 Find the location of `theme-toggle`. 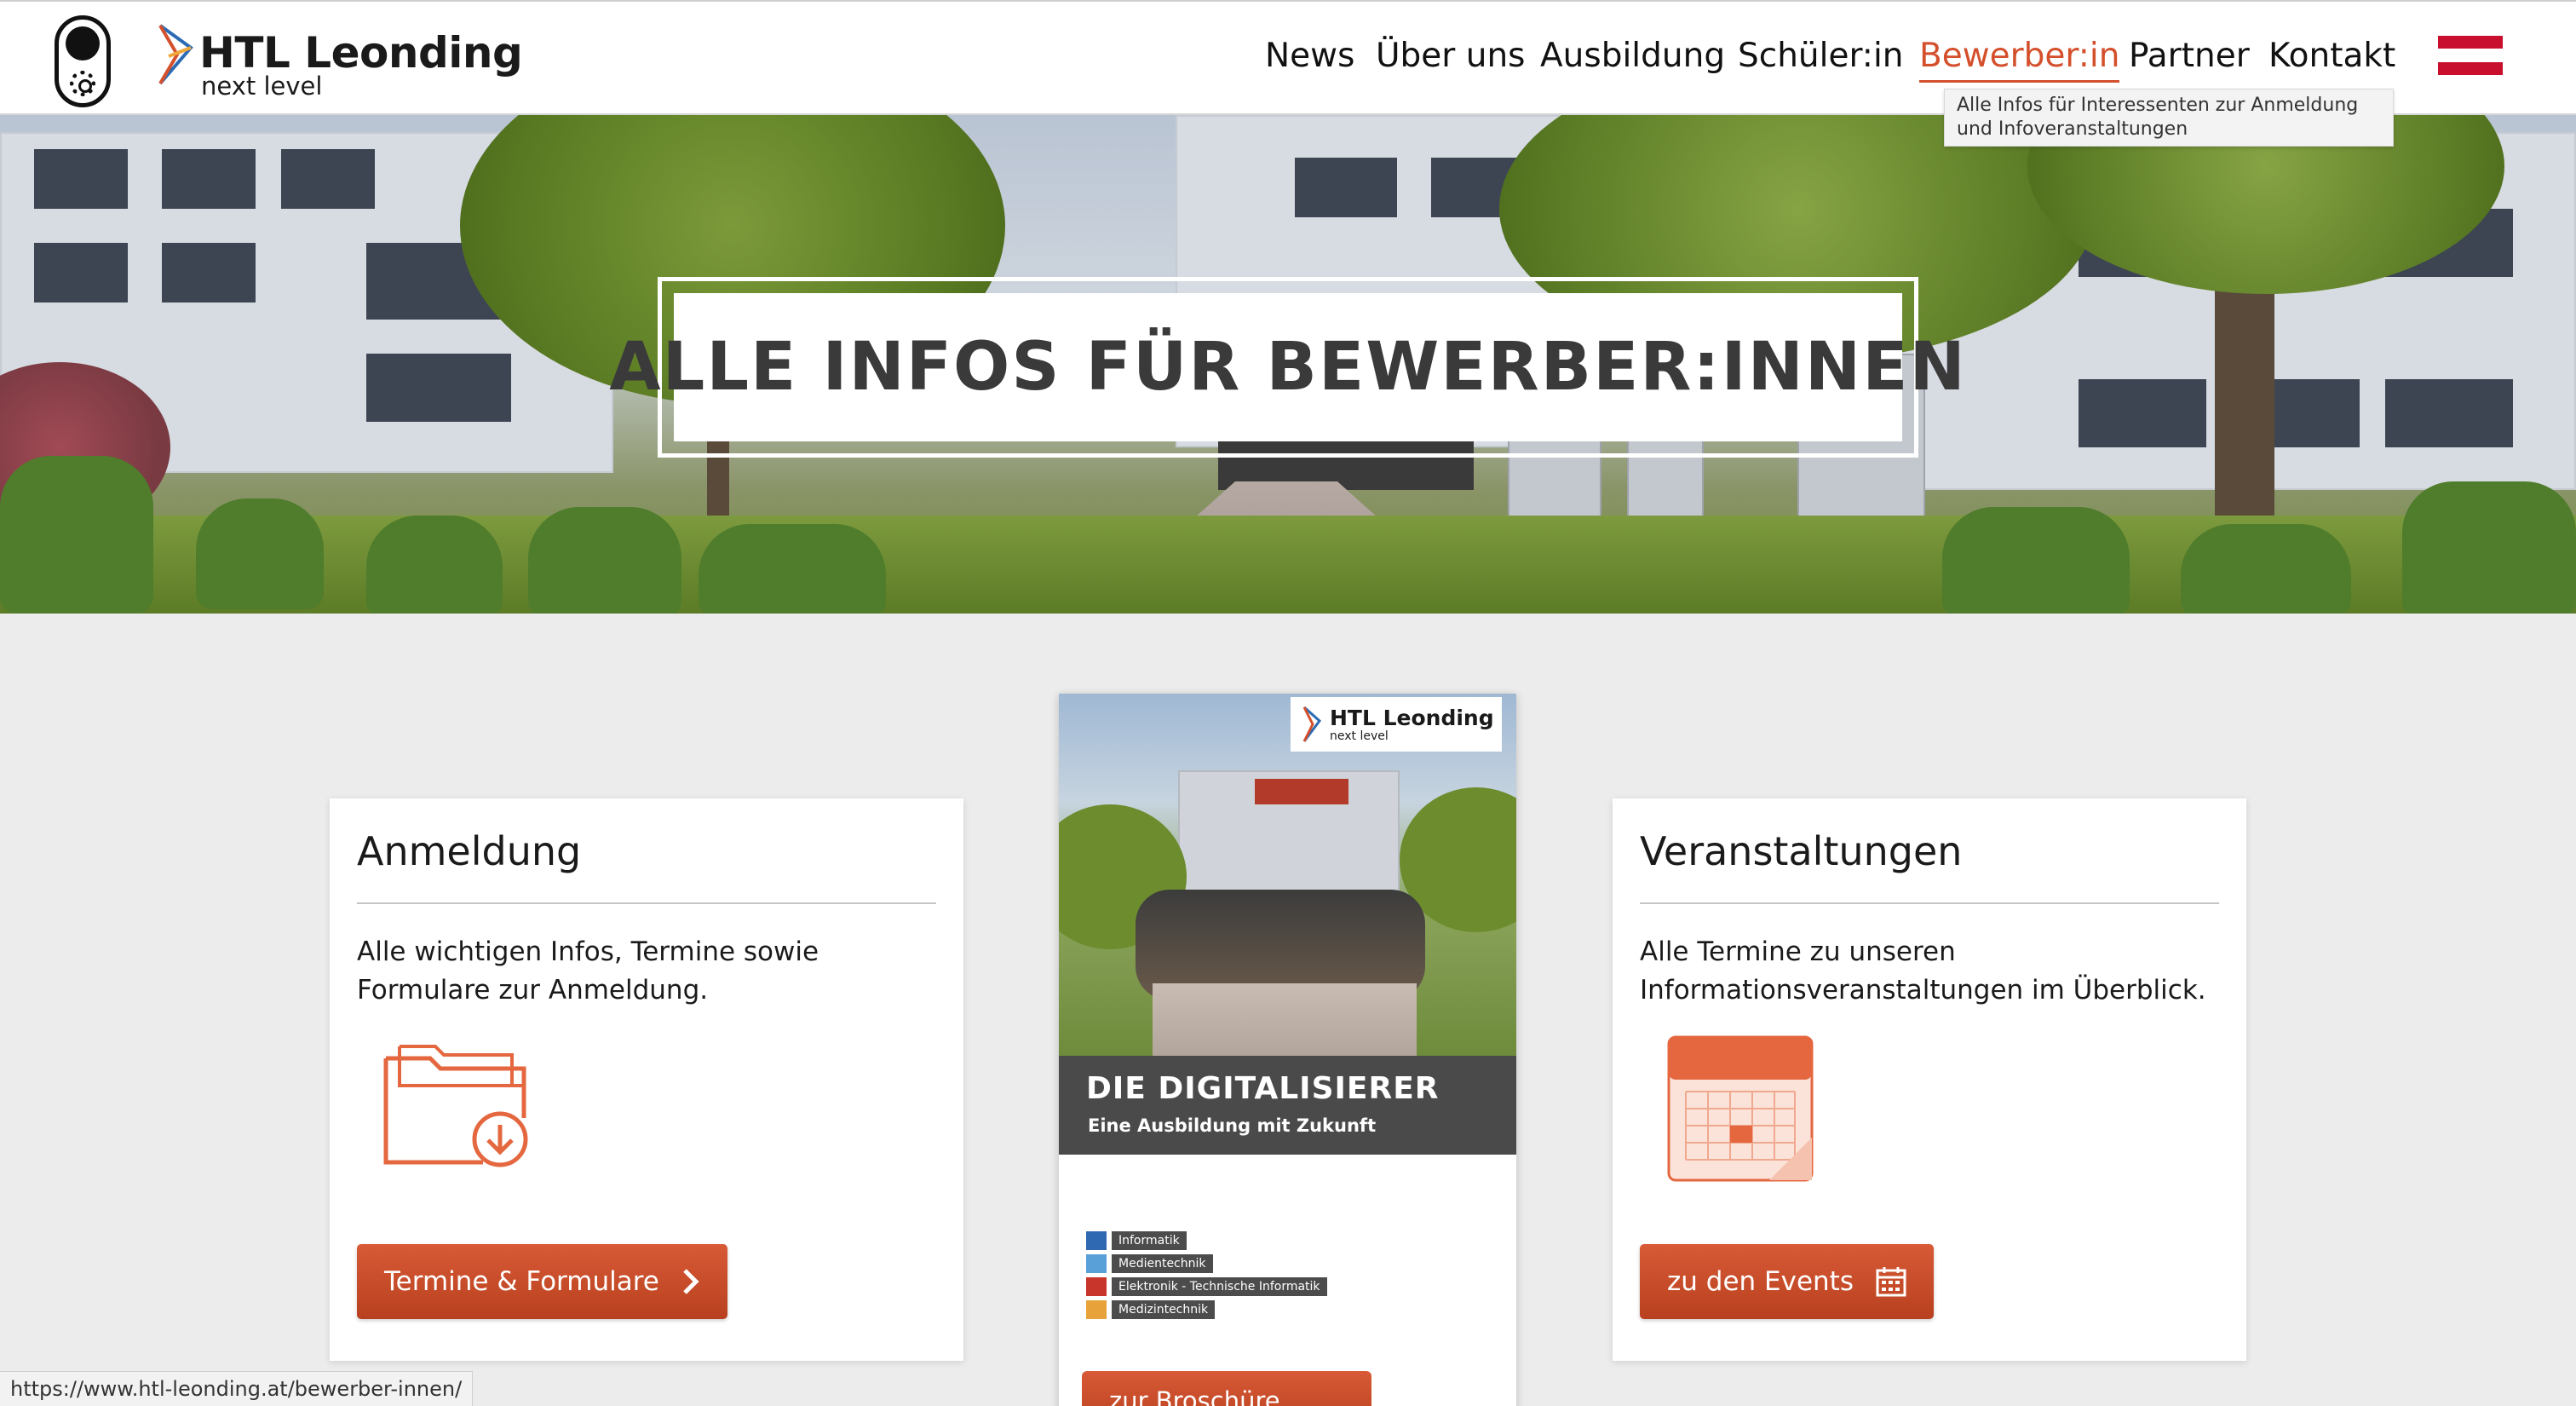

theme-toggle is located at coordinates (83, 61).